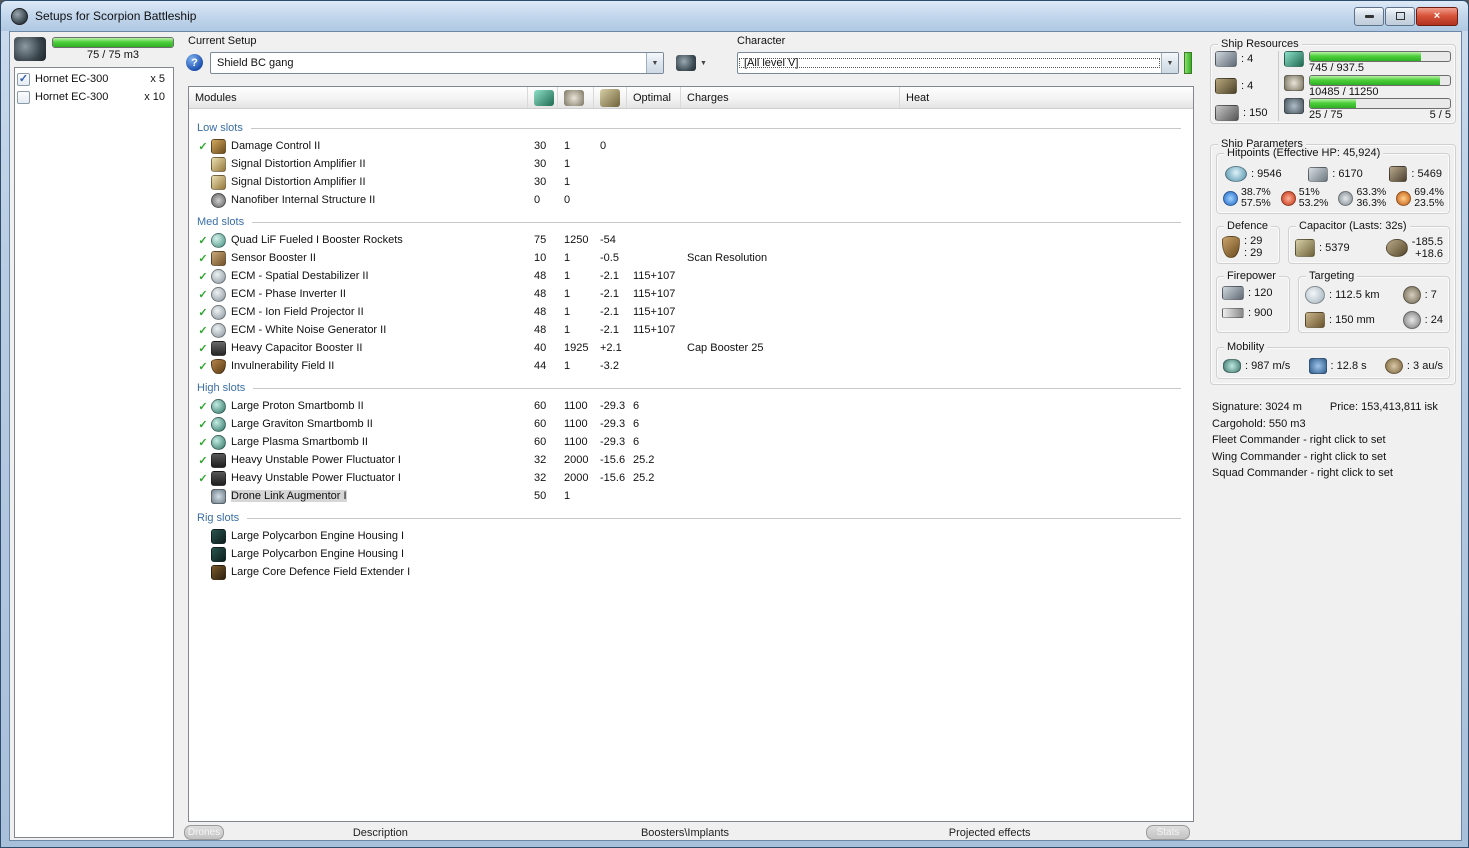 The image size is (1469, 848). What do you see at coordinates (691, 496) in the screenshot?
I see `module-row: Drone Link Augmentor I 50 1` at bounding box center [691, 496].